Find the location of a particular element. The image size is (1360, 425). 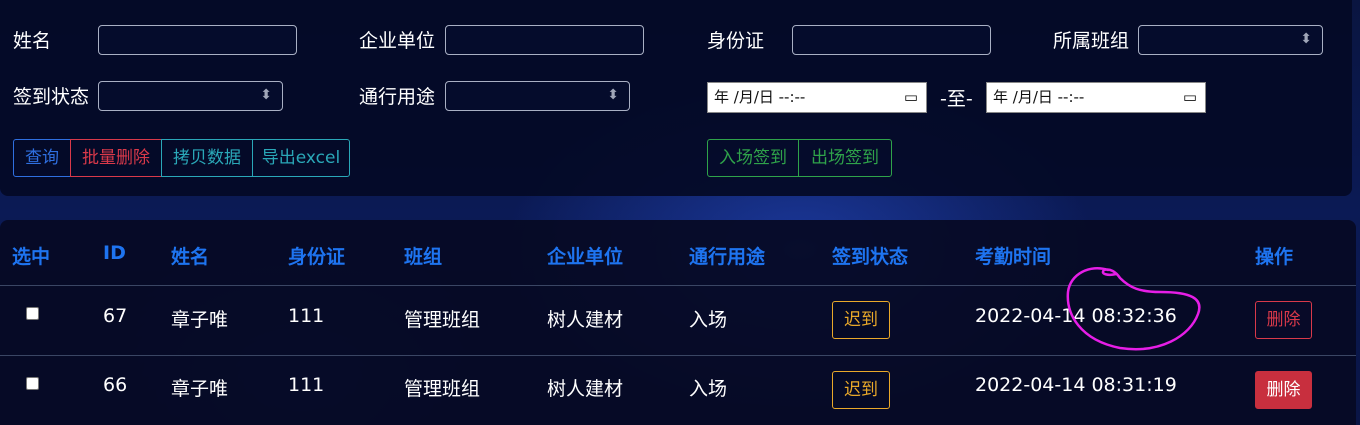

query-button: 查询 is located at coordinates (42, 158).